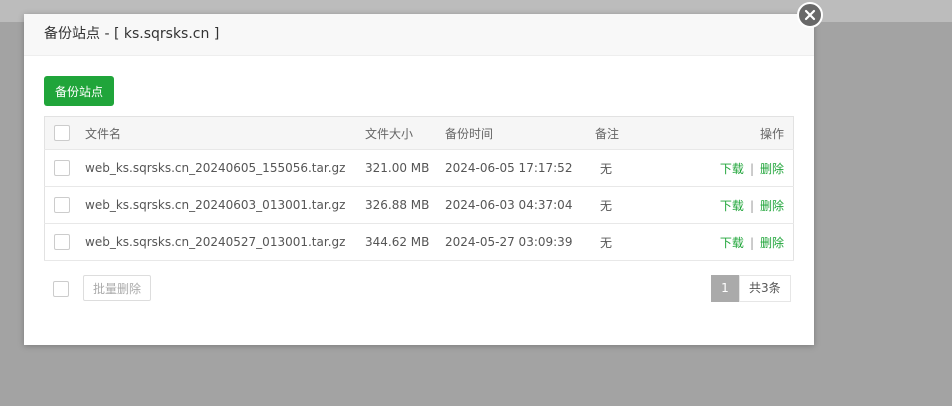  Describe the element at coordinates (520, 133) in the screenshot. I see `column-time: 备份时间` at that location.